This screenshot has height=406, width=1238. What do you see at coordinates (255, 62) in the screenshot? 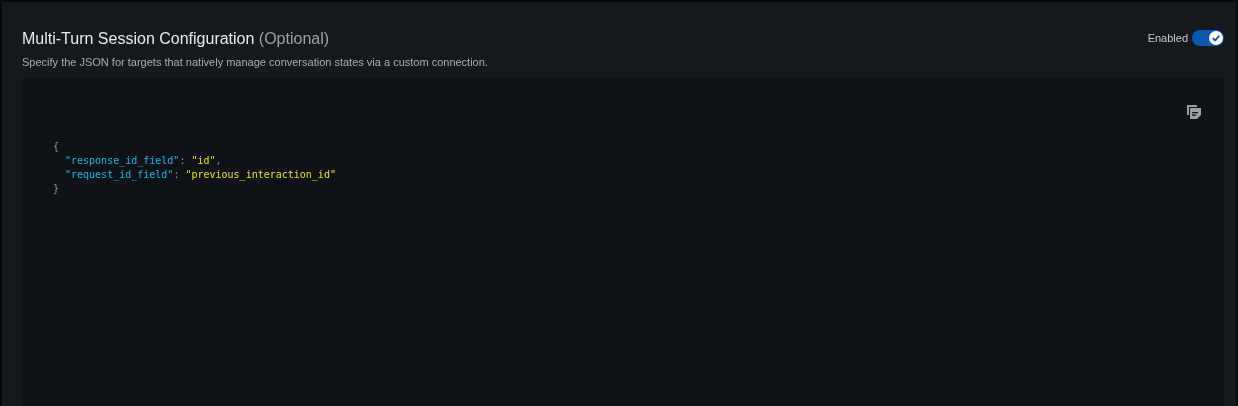
I see `section-description: Specify the JSON for targets that natively manage conversation states via a custom connection.` at bounding box center [255, 62].